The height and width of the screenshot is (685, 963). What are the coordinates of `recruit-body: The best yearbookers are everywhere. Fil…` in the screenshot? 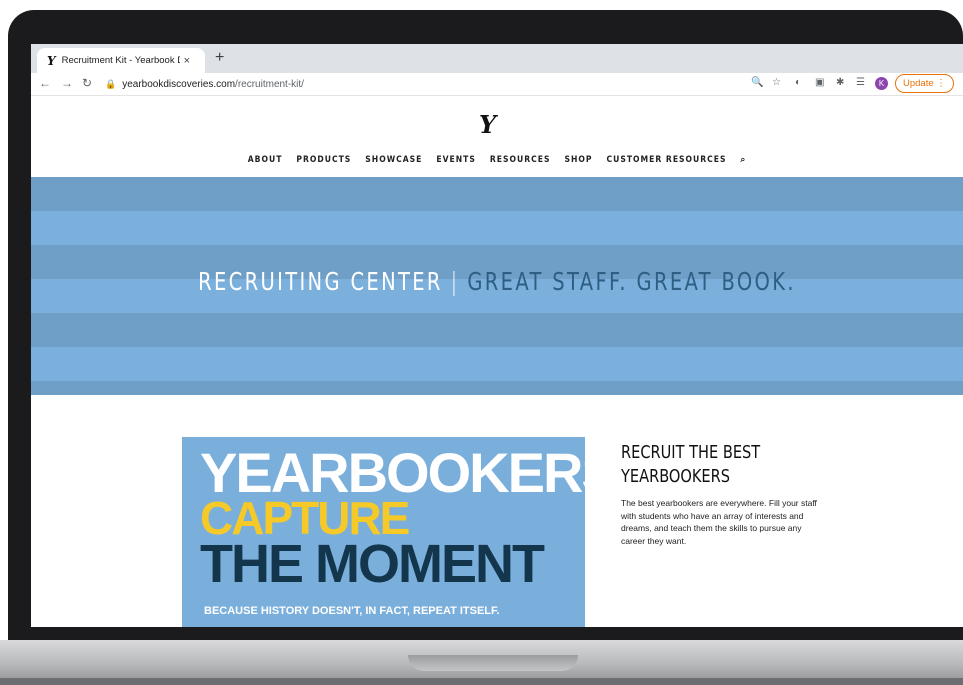 It's located at (719, 522).